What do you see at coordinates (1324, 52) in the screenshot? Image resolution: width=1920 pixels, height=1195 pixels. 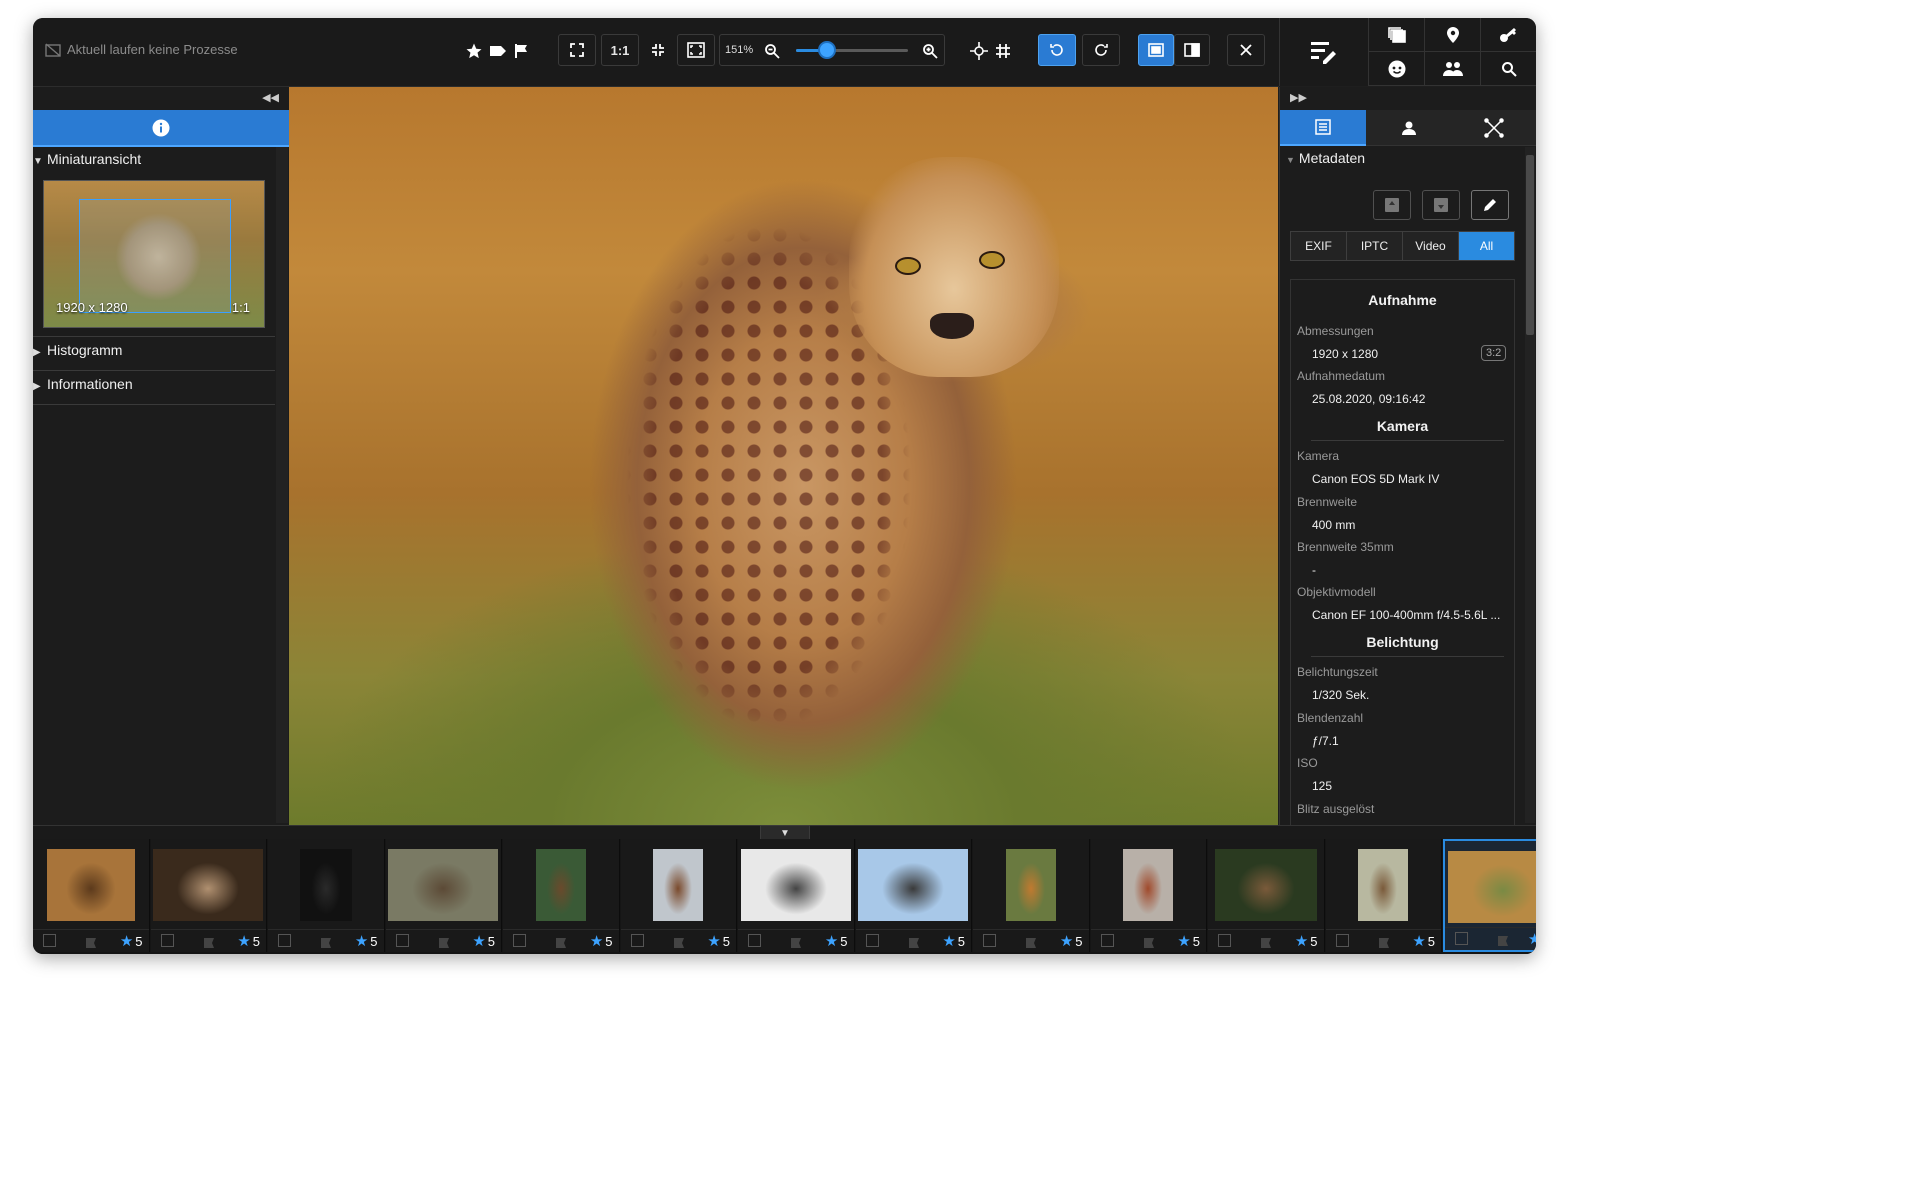 I see `edit-list-button` at bounding box center [1324, 52].